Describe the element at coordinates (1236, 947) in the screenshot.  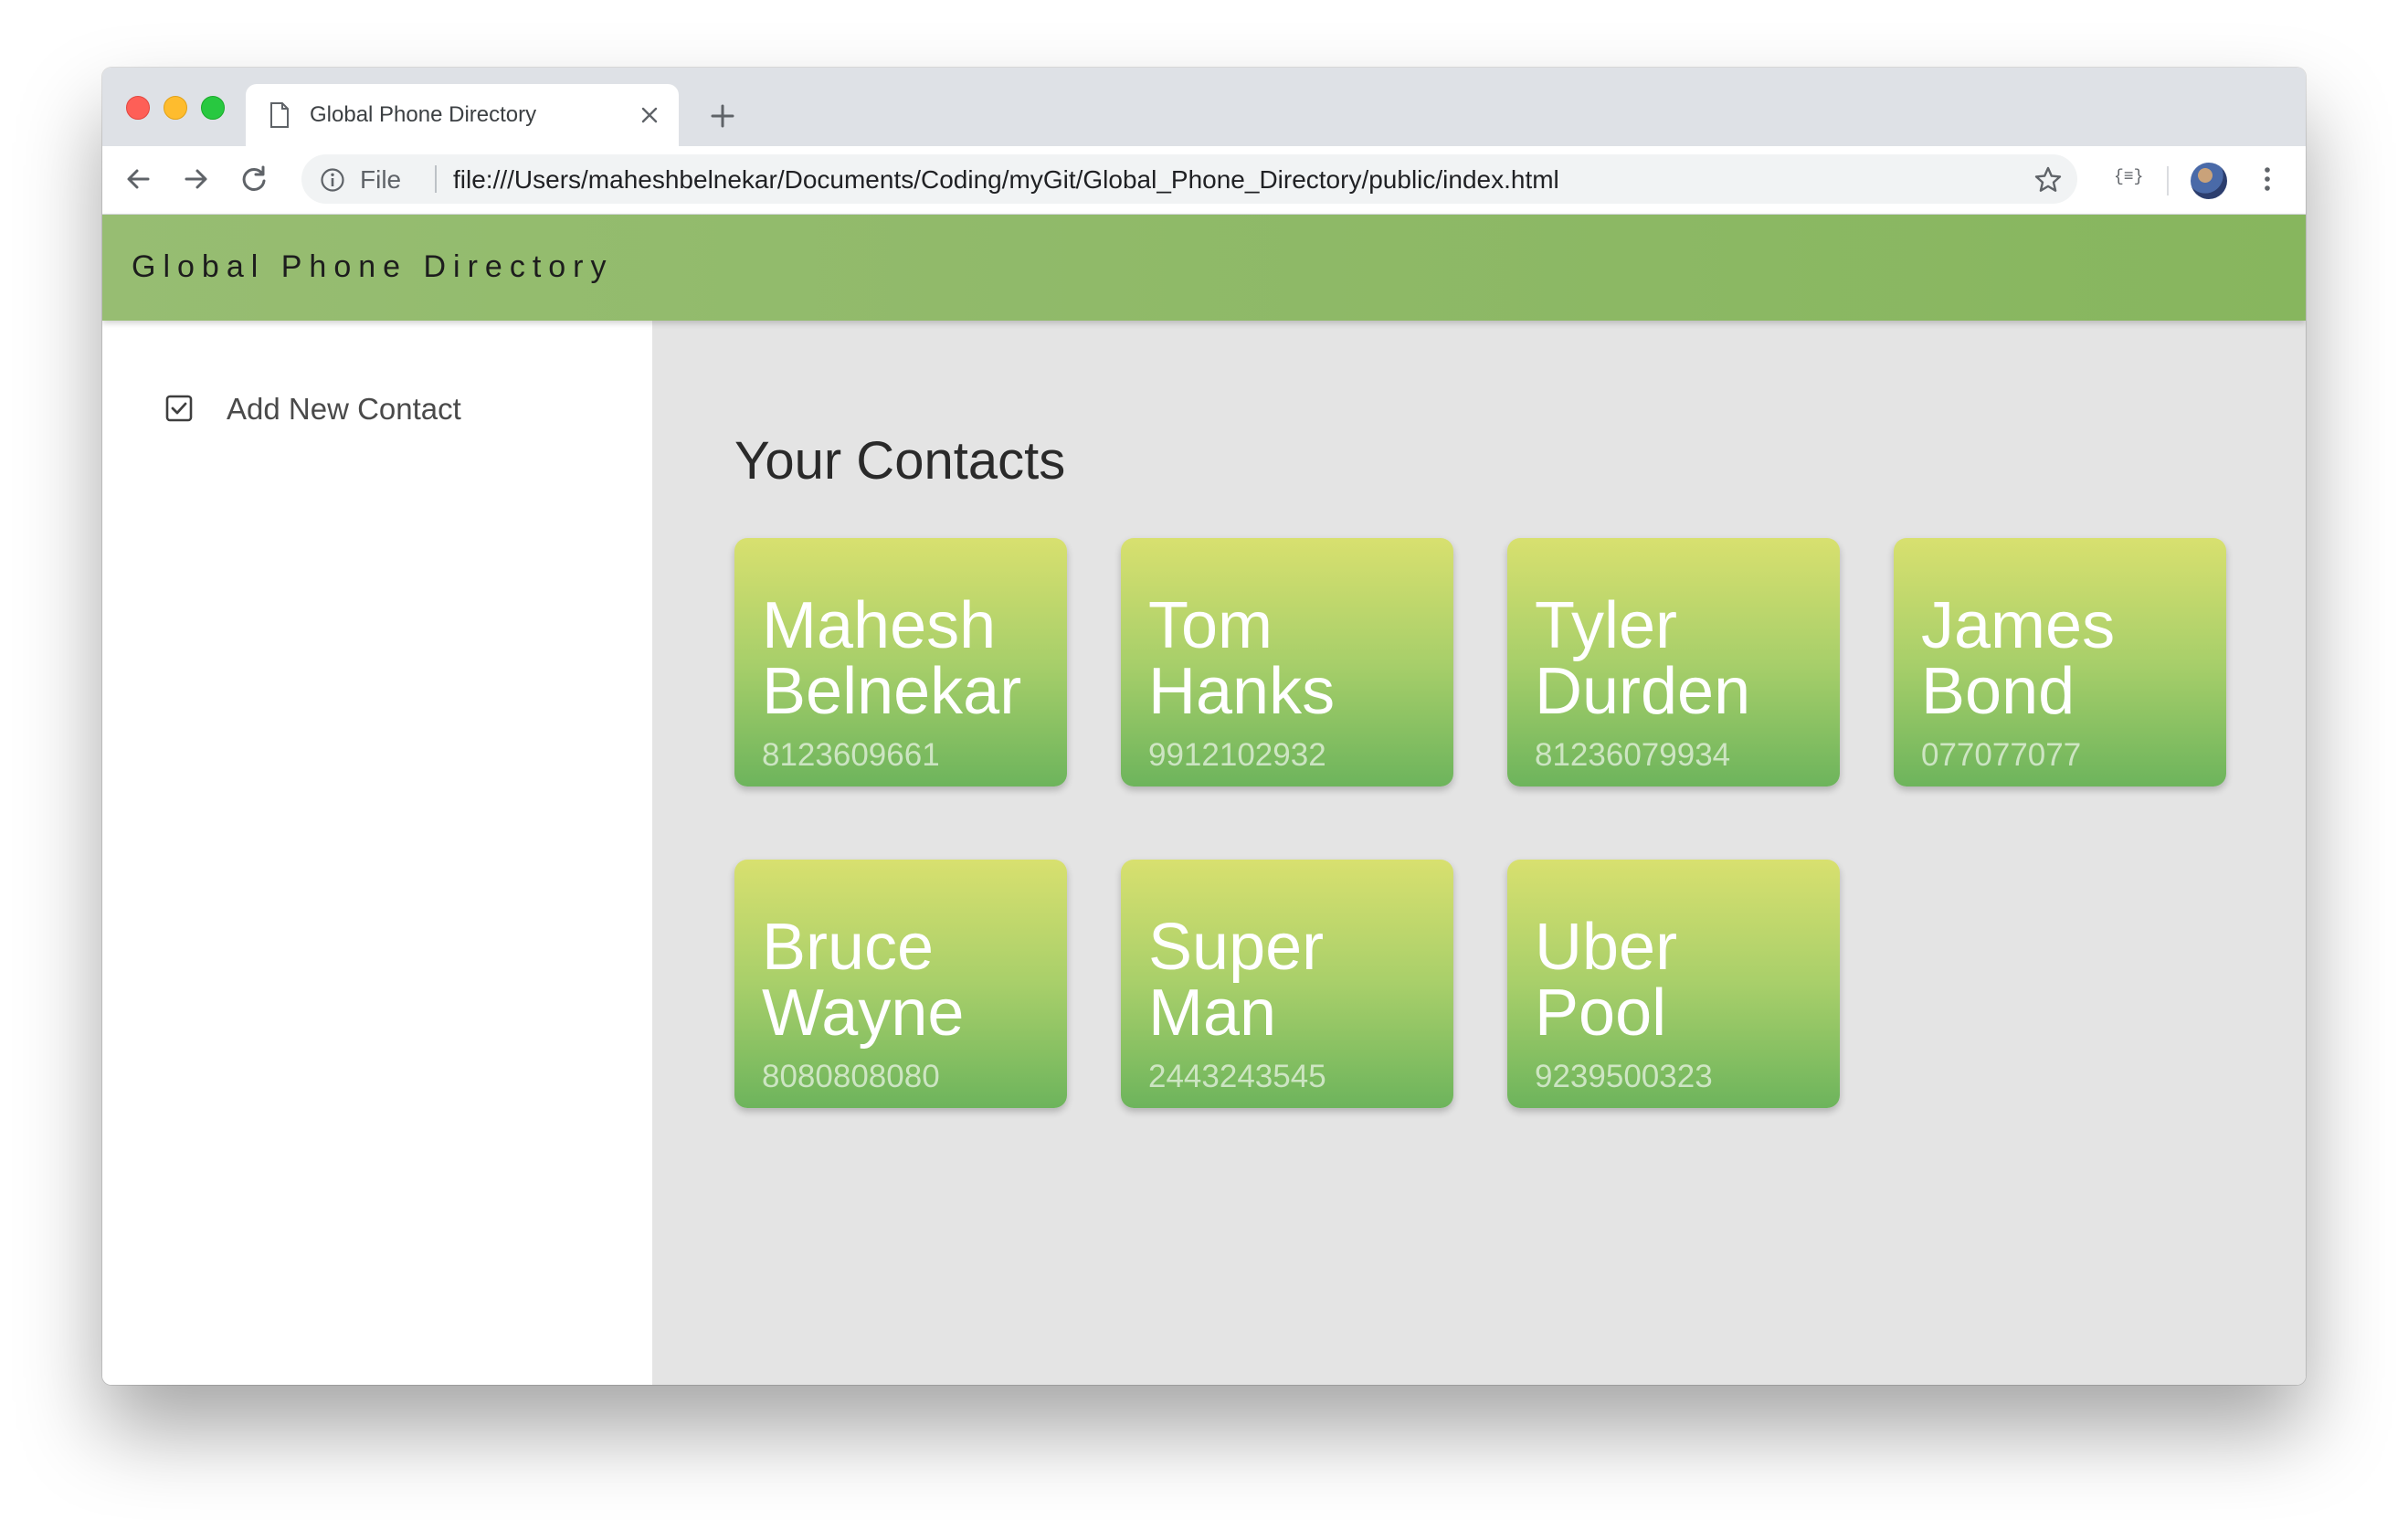
I see `contact-first-name: Super` at that location.